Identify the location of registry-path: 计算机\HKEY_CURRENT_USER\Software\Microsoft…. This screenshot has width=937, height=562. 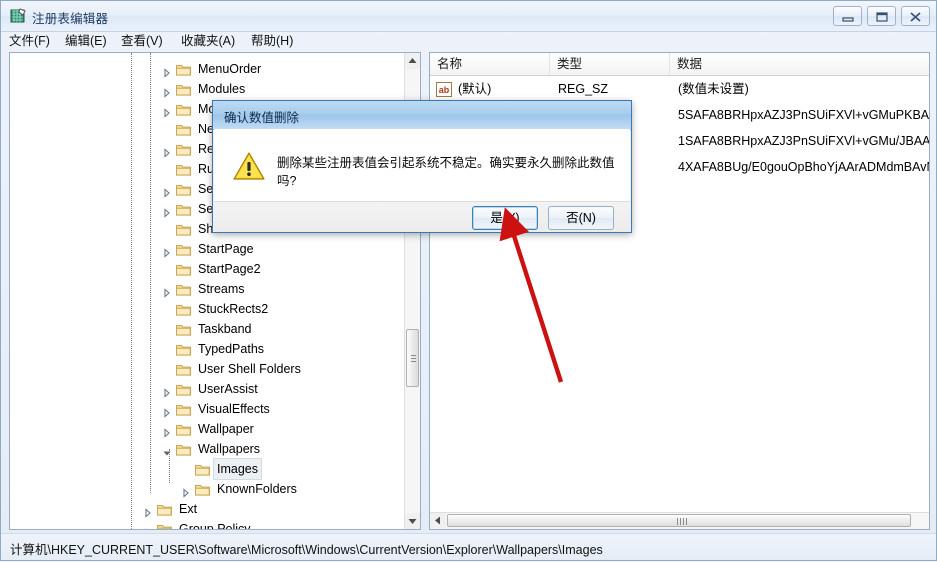
(306, 550).